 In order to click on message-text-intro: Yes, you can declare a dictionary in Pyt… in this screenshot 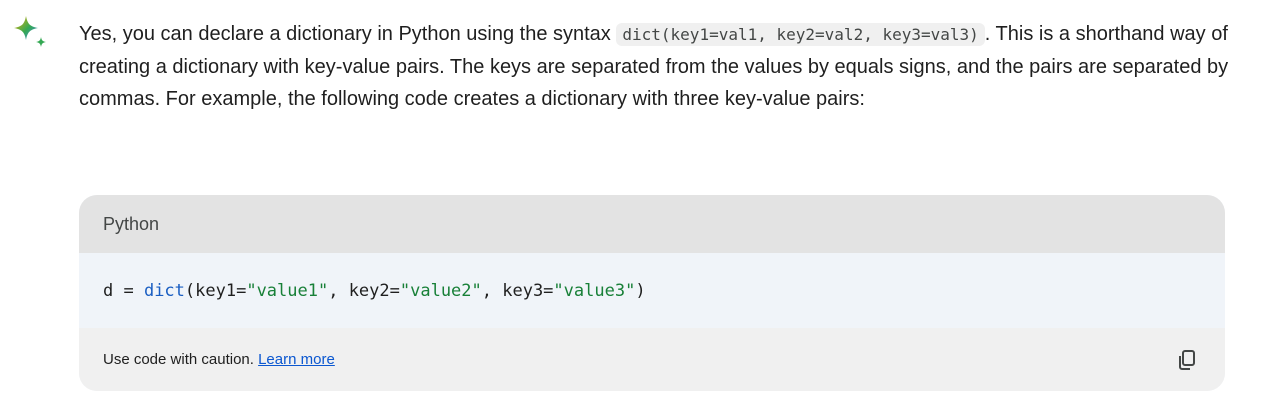, I will do `click(348, 34)`.